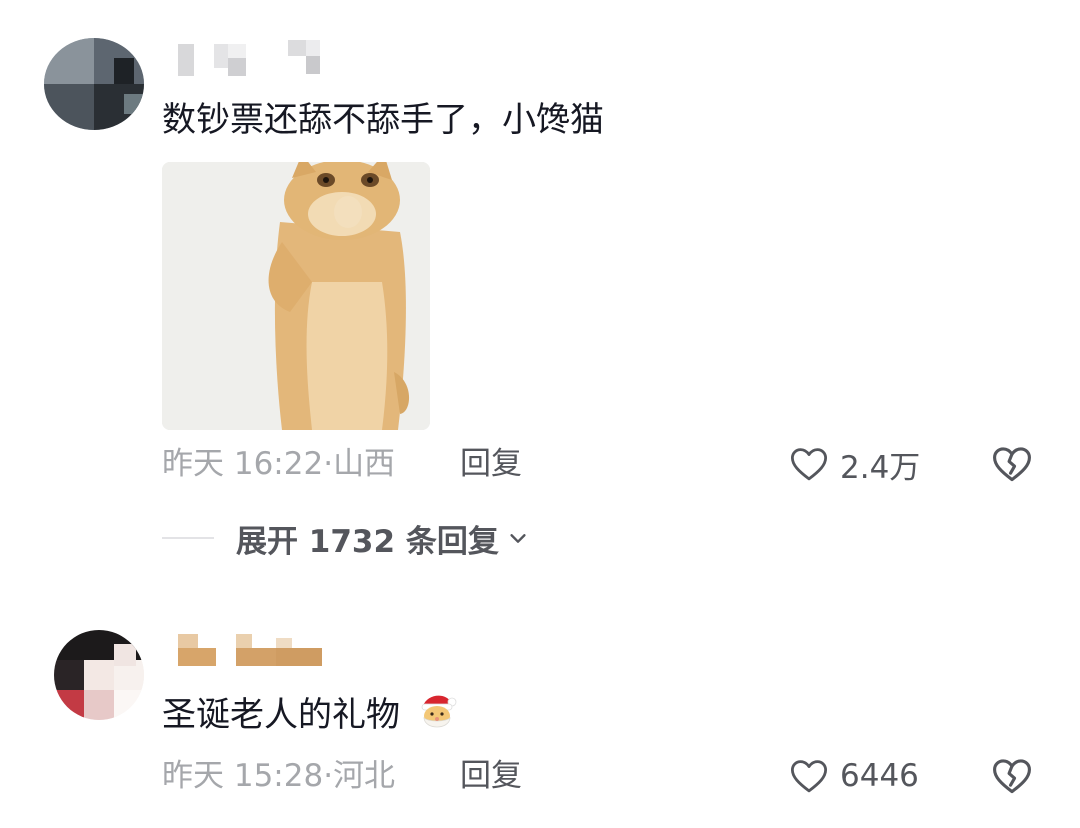 Image resolution: width=1080 pixels, height=828 pixels. What do you see at coordinates (243, 776) in the screenshot?
I see `comment-time: 昨天 15:28` at bounding box center [243, 776].